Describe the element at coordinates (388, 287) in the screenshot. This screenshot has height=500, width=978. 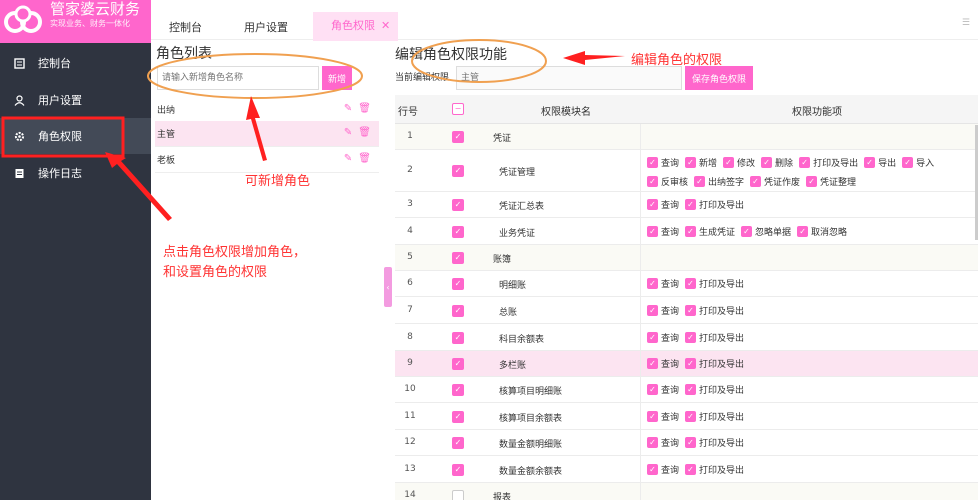
I see `panel-splitter-handle: ‹` at that location.